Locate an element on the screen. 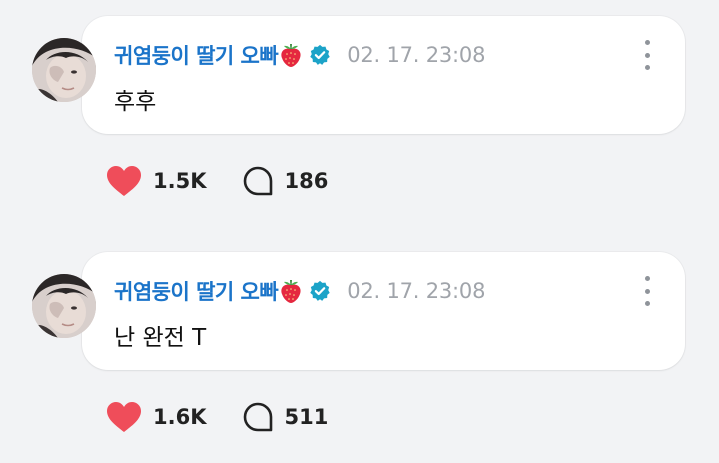  comment-text: 난 완전 T is located at coordinates (160, 338).